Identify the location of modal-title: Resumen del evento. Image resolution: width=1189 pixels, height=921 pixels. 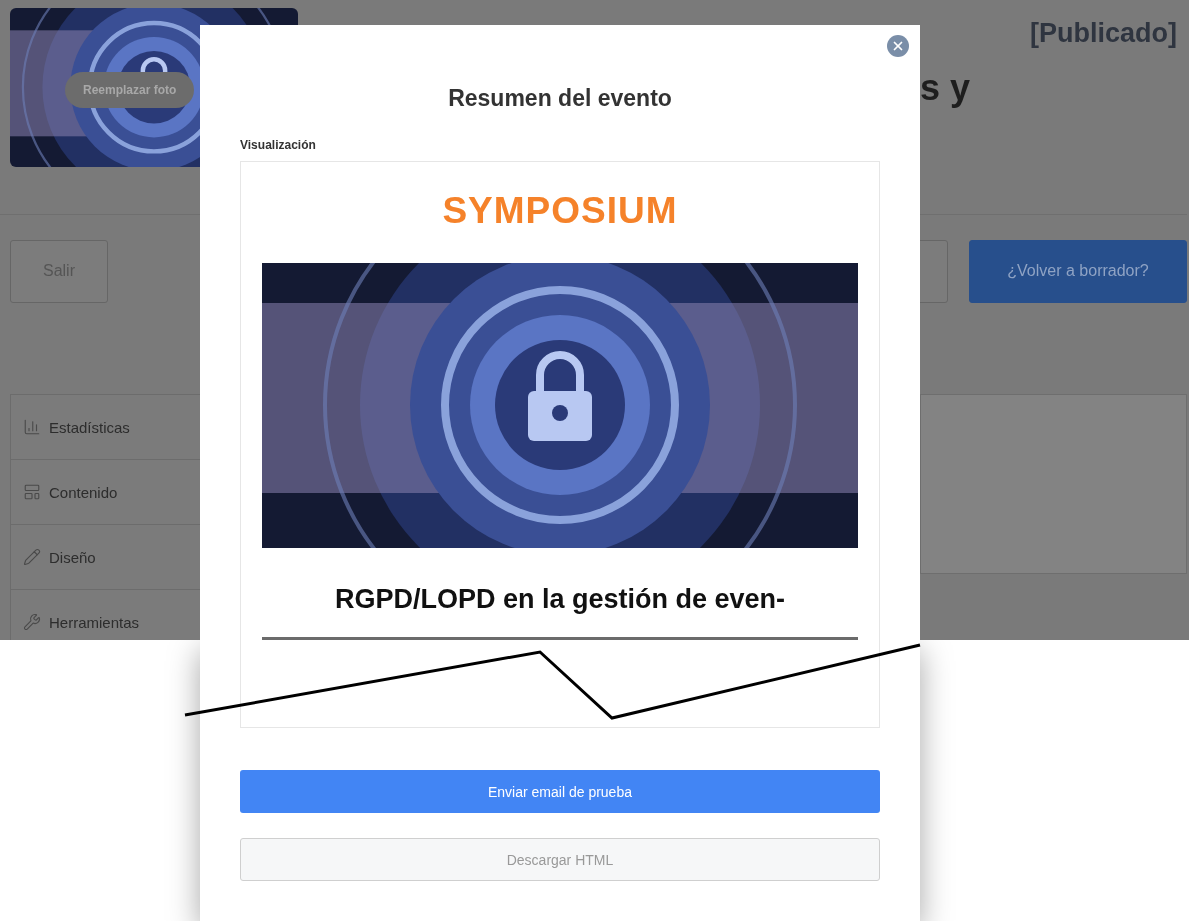
(560, 98).